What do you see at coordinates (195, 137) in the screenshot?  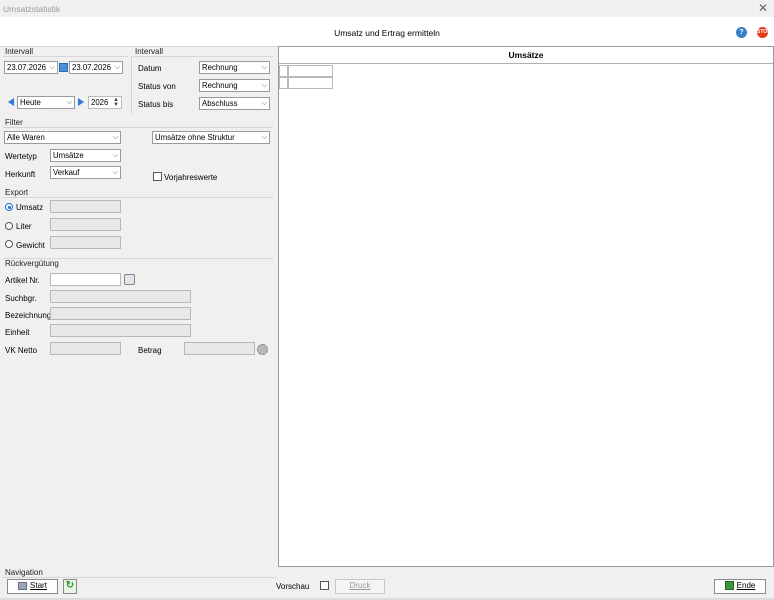 I see `structure-value: Umsätze ohne Struktur` at bounding box center [195, 137].